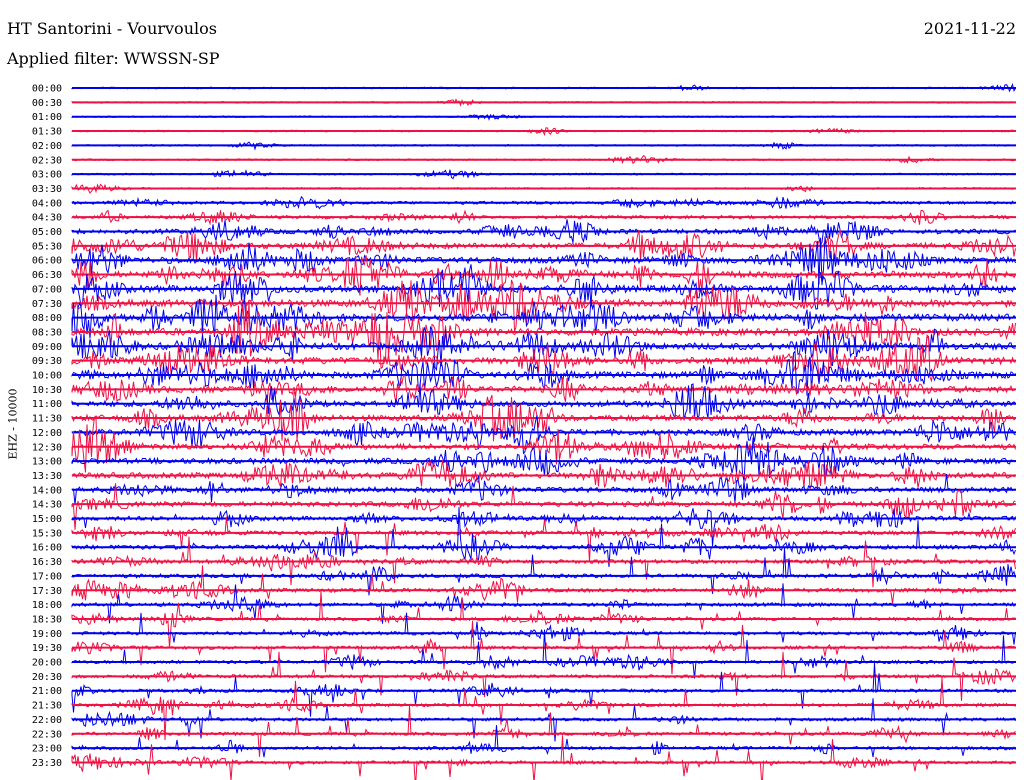 The height and width of the screenshot is (780, 1024). What do you see at coordinates (47, 691) in the screenshot?
I see `row-label-2100: 21:00` at bounding box center [47, 691].